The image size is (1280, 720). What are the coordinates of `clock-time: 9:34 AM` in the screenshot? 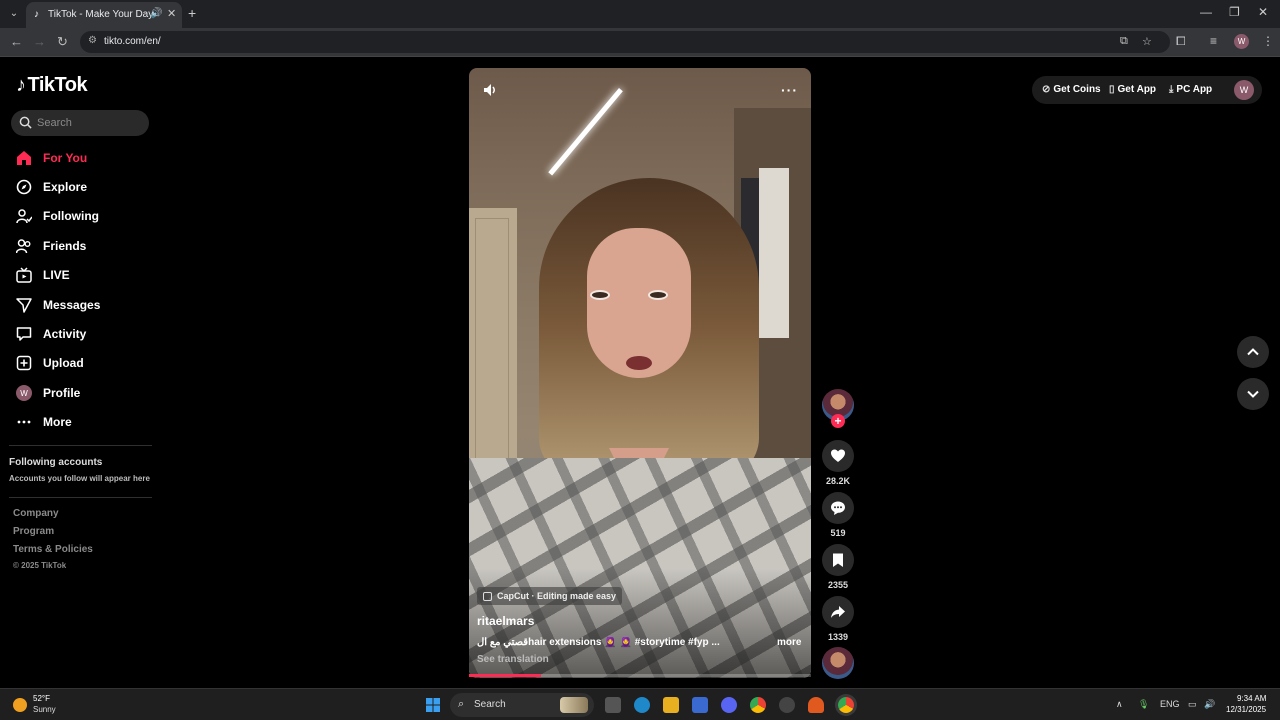 It's located at (1251, 698).